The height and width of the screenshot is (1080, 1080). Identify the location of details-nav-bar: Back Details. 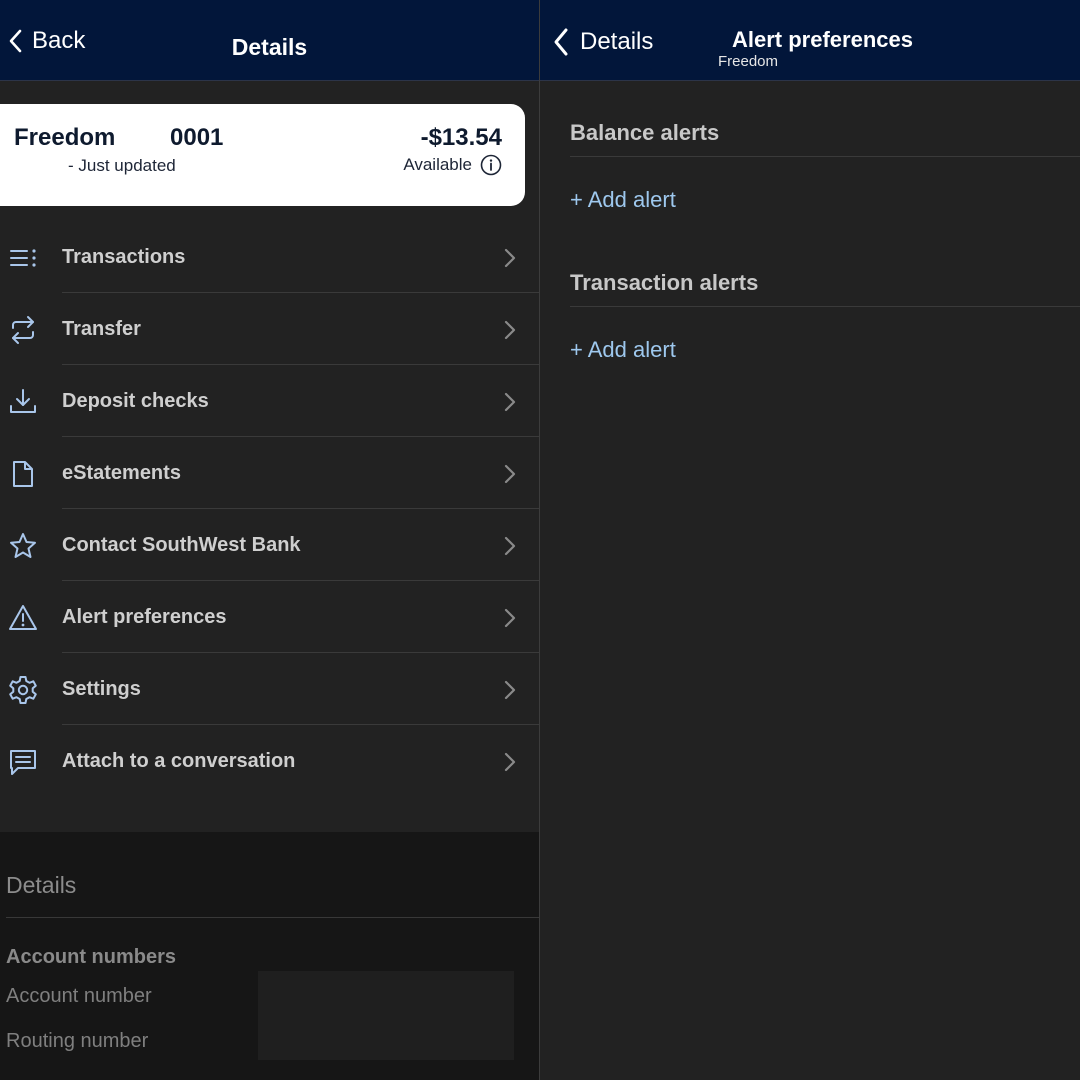
(269, 40).